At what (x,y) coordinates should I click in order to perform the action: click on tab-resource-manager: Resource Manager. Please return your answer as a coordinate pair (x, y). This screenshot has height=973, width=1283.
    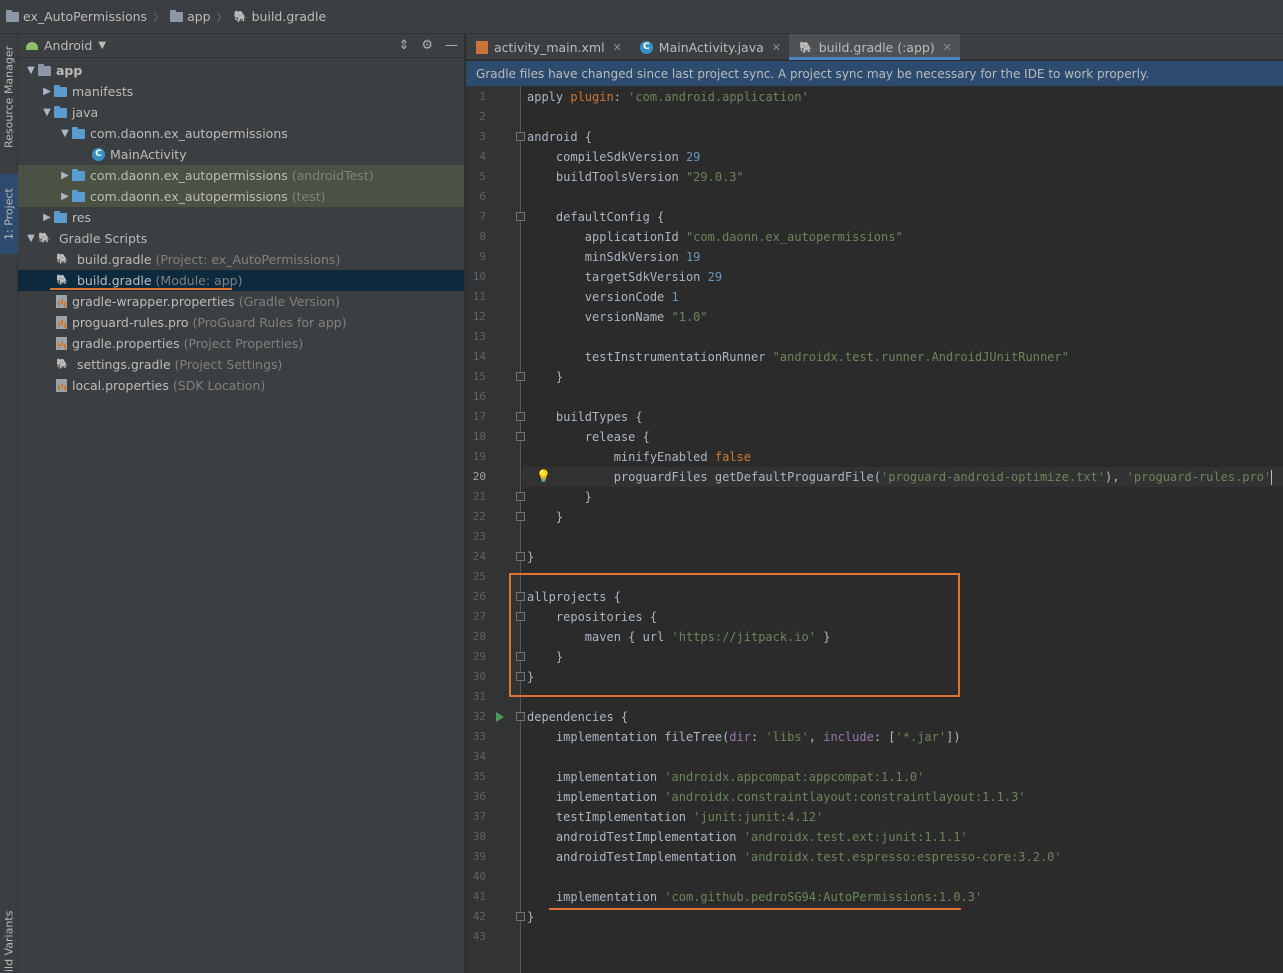
    Looking at the image, I should click on (9, 97).